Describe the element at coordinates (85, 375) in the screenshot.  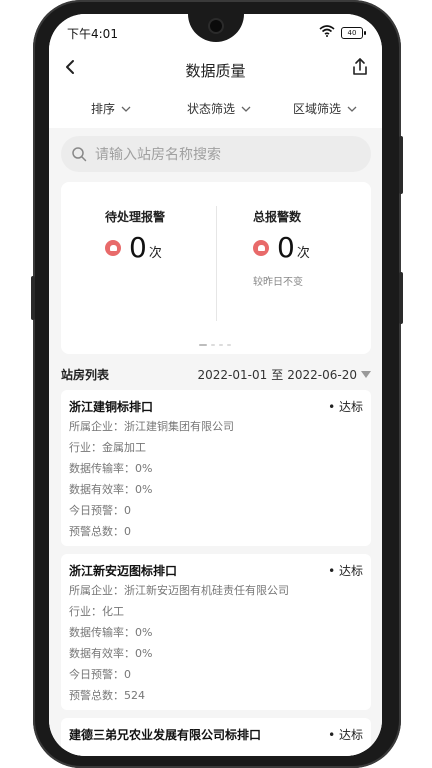
I see `station-list-title: 站房列表` at that location.